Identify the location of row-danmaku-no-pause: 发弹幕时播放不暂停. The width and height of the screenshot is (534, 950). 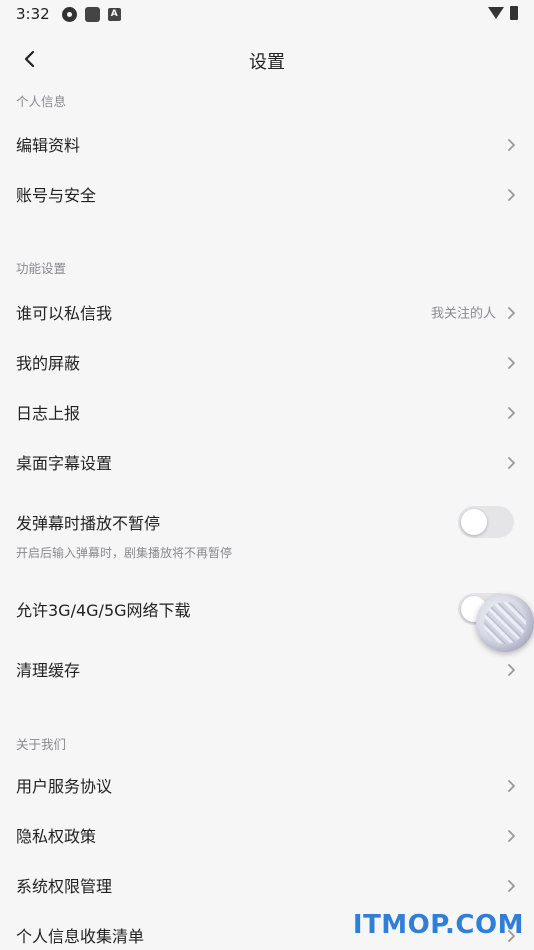
(267, 522).